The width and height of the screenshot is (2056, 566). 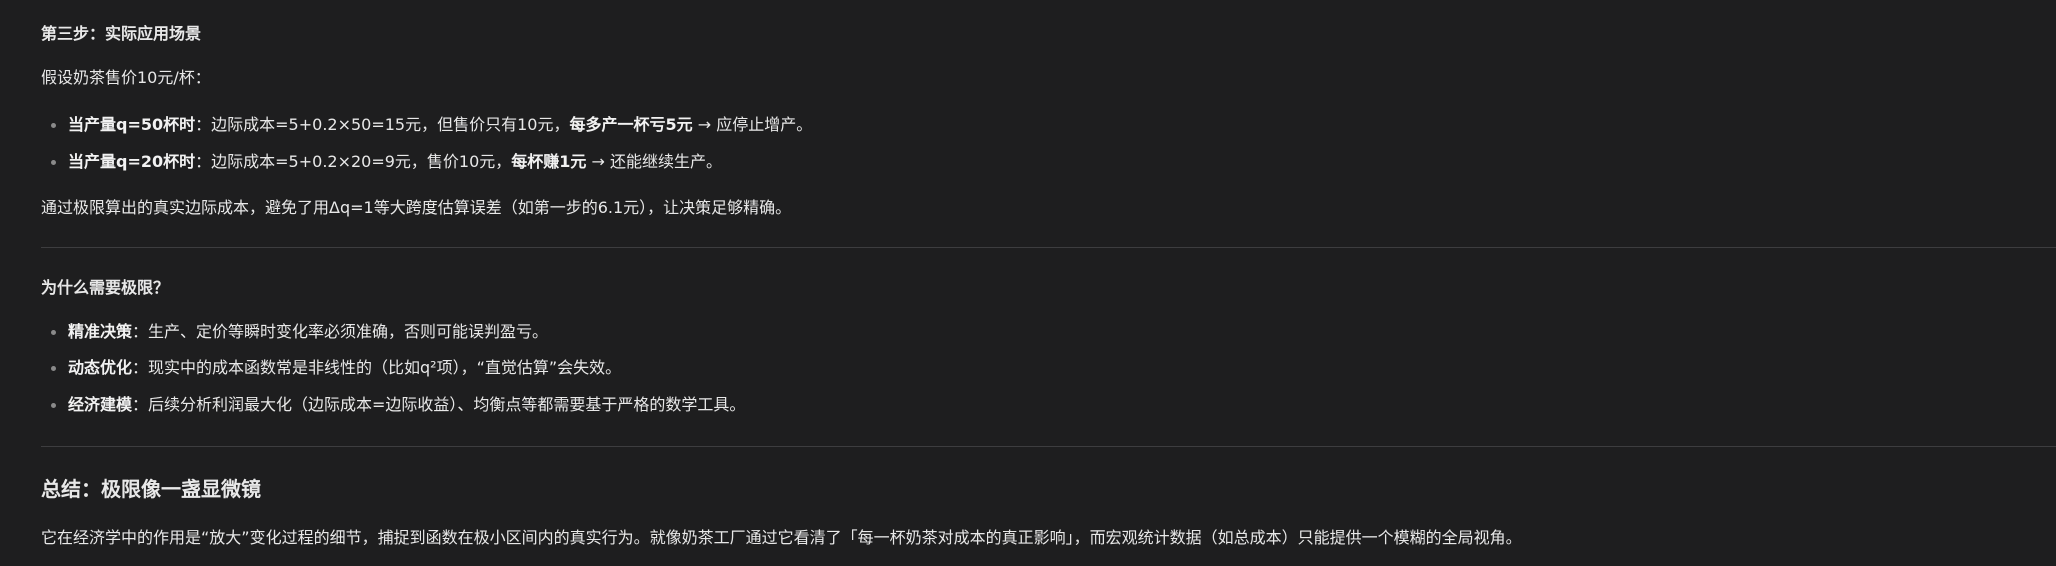 What do you see at coordinates (105, 287) in the screenshot?
I see `section-heading-why: 为什么需要极限？` at bounding box center [105, 287].